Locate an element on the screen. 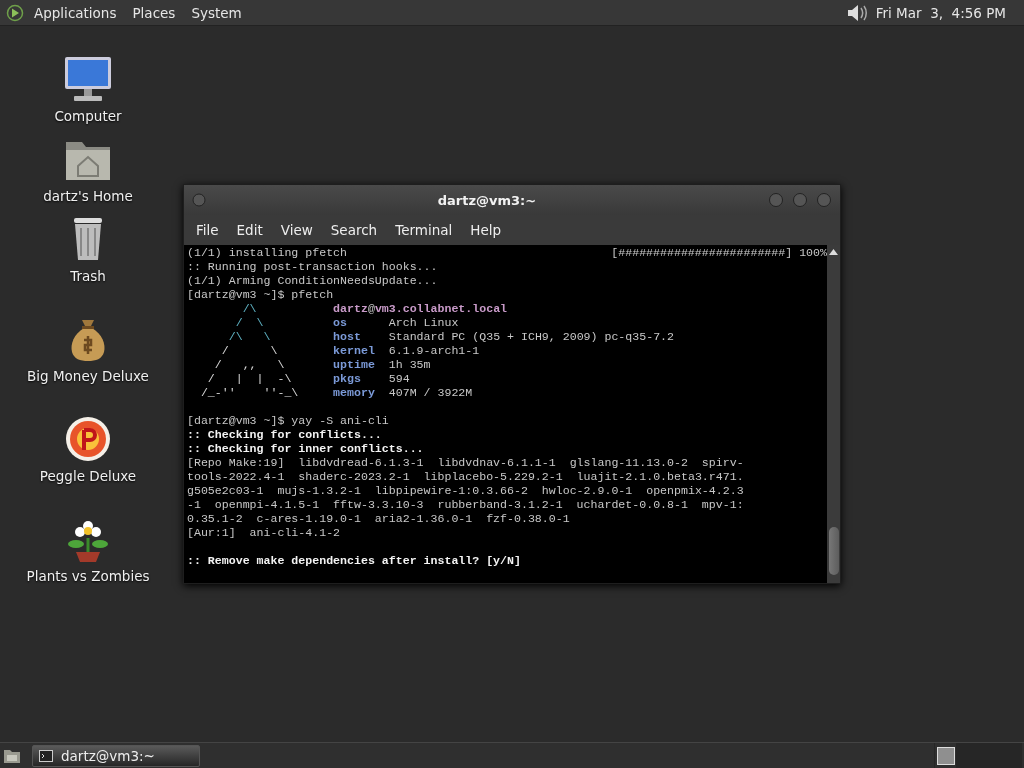 Image resolution: width=1024 pixels, height=768 pixels. desktop-icon-label: Peggle Deluxe is located at coordinates (88, 476).